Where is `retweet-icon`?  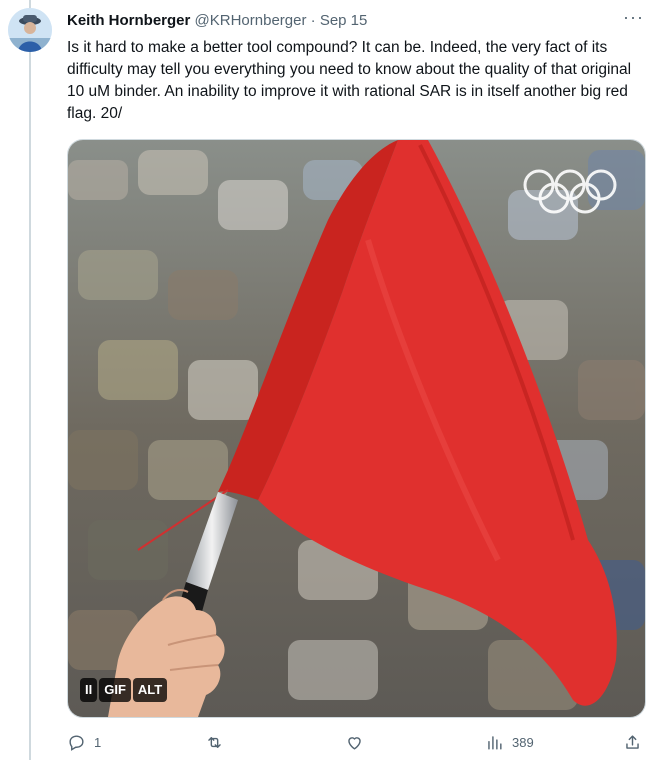 retweet-icon is located at coordinates (214, 742).